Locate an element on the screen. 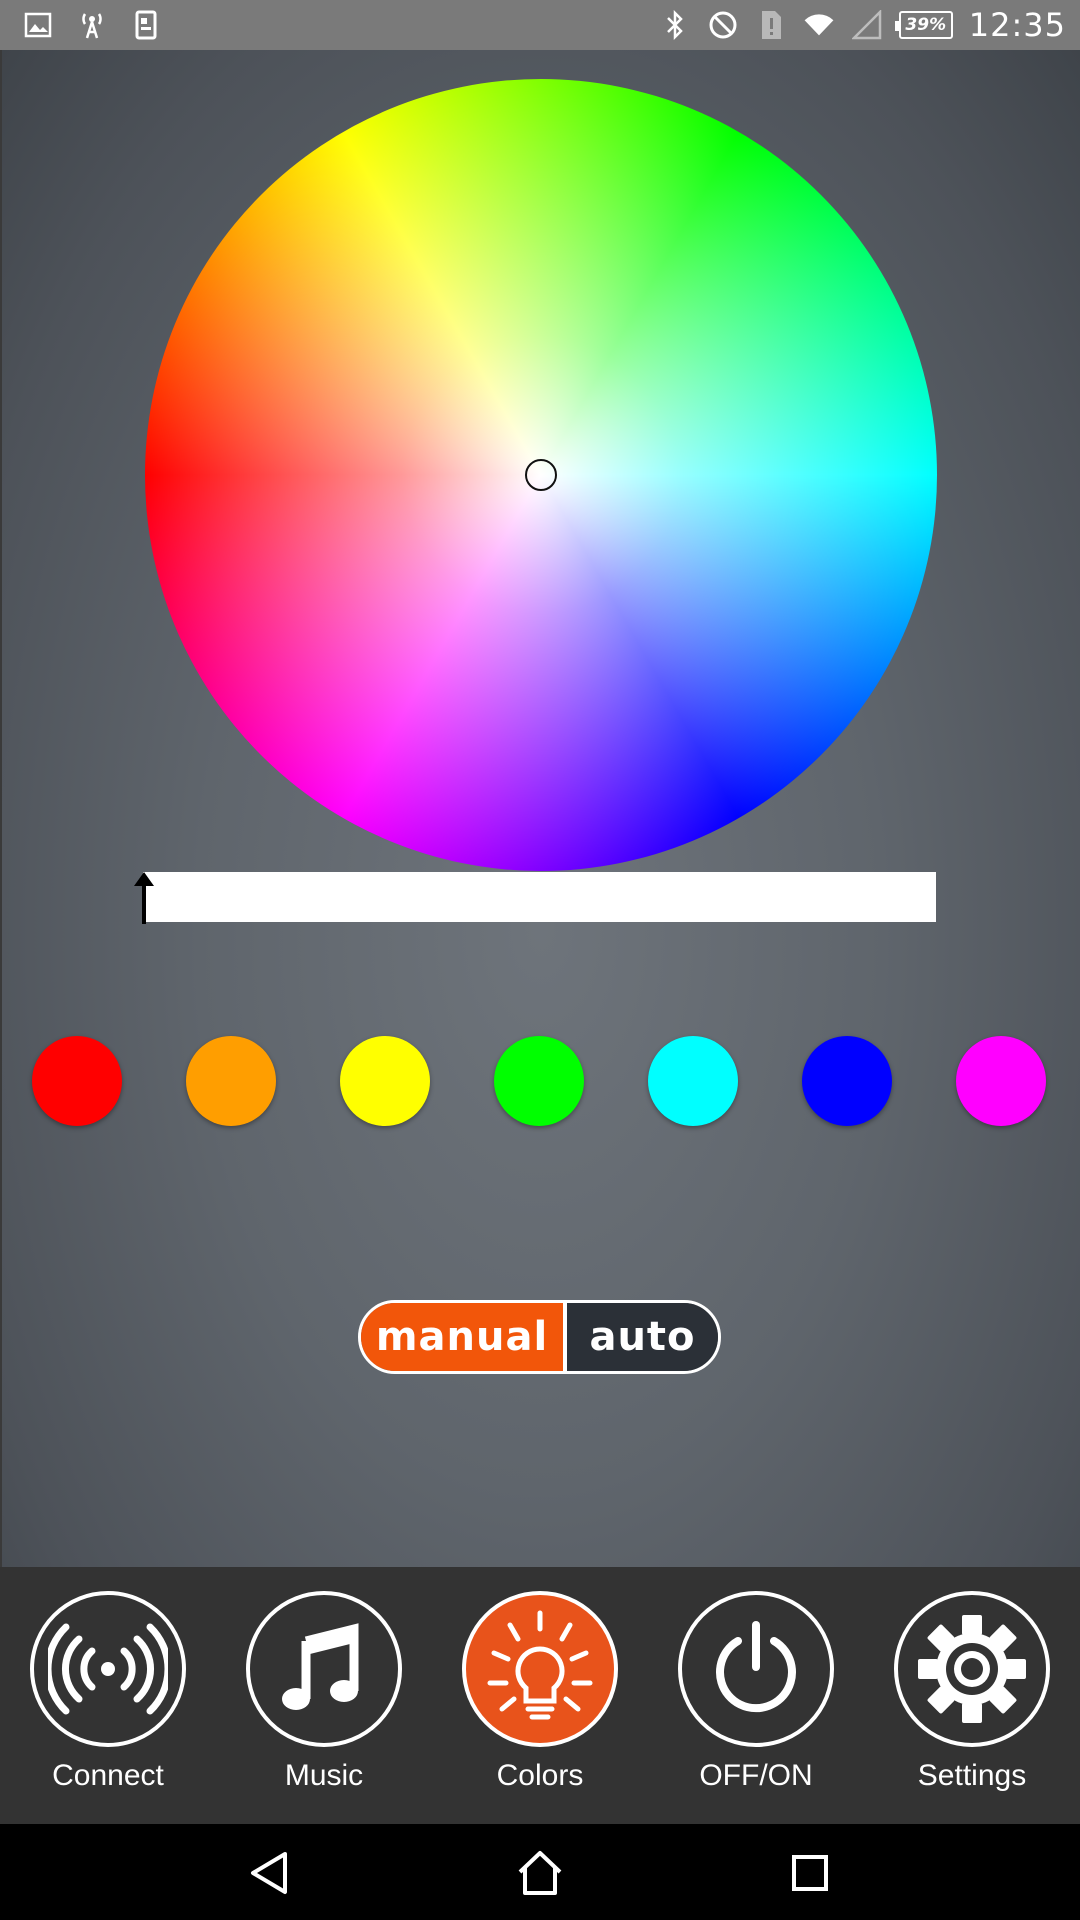 The image size is (1080, 1920). brightness-slider-handle is located at coordinates (144, 898).